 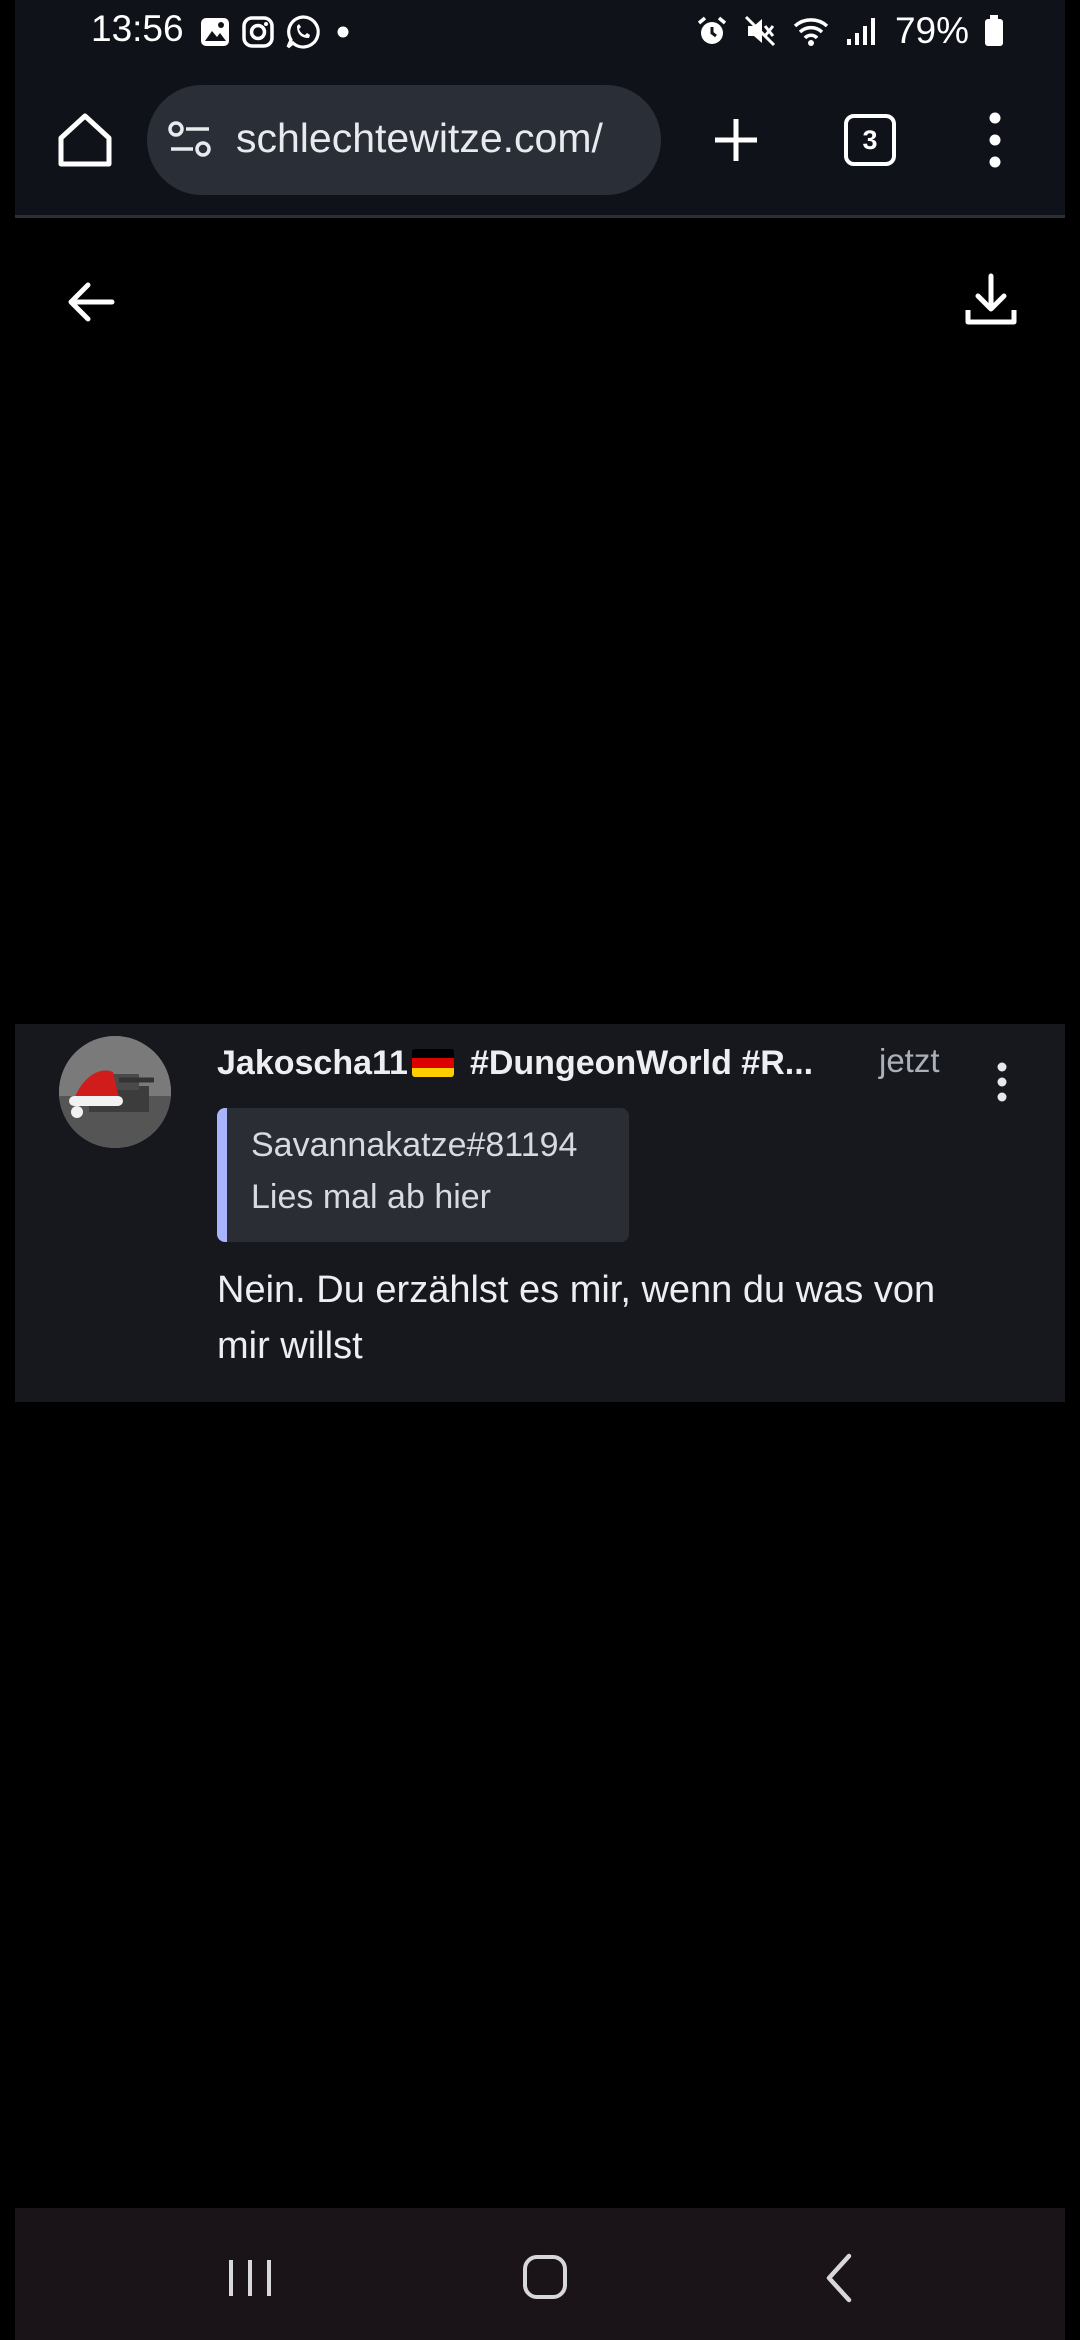 I want to click on back-nav-button, so click(x=839, y=2278).